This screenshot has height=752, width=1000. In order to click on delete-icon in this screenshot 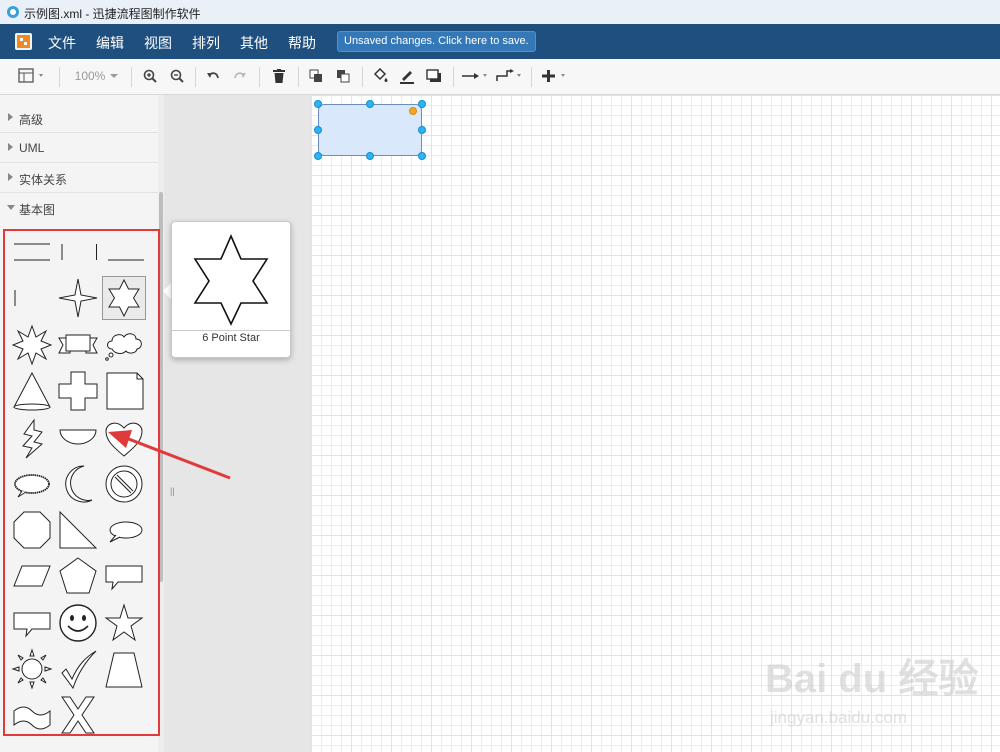, I will do `click(279, 76)`.